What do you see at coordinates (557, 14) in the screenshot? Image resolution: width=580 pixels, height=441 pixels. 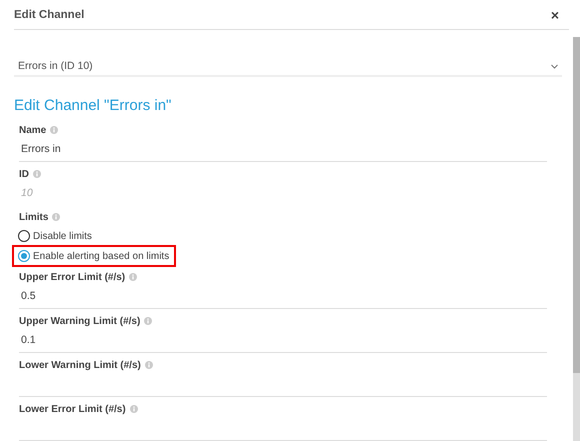 I see `close-button: ×` at bounding box center [557, 14].